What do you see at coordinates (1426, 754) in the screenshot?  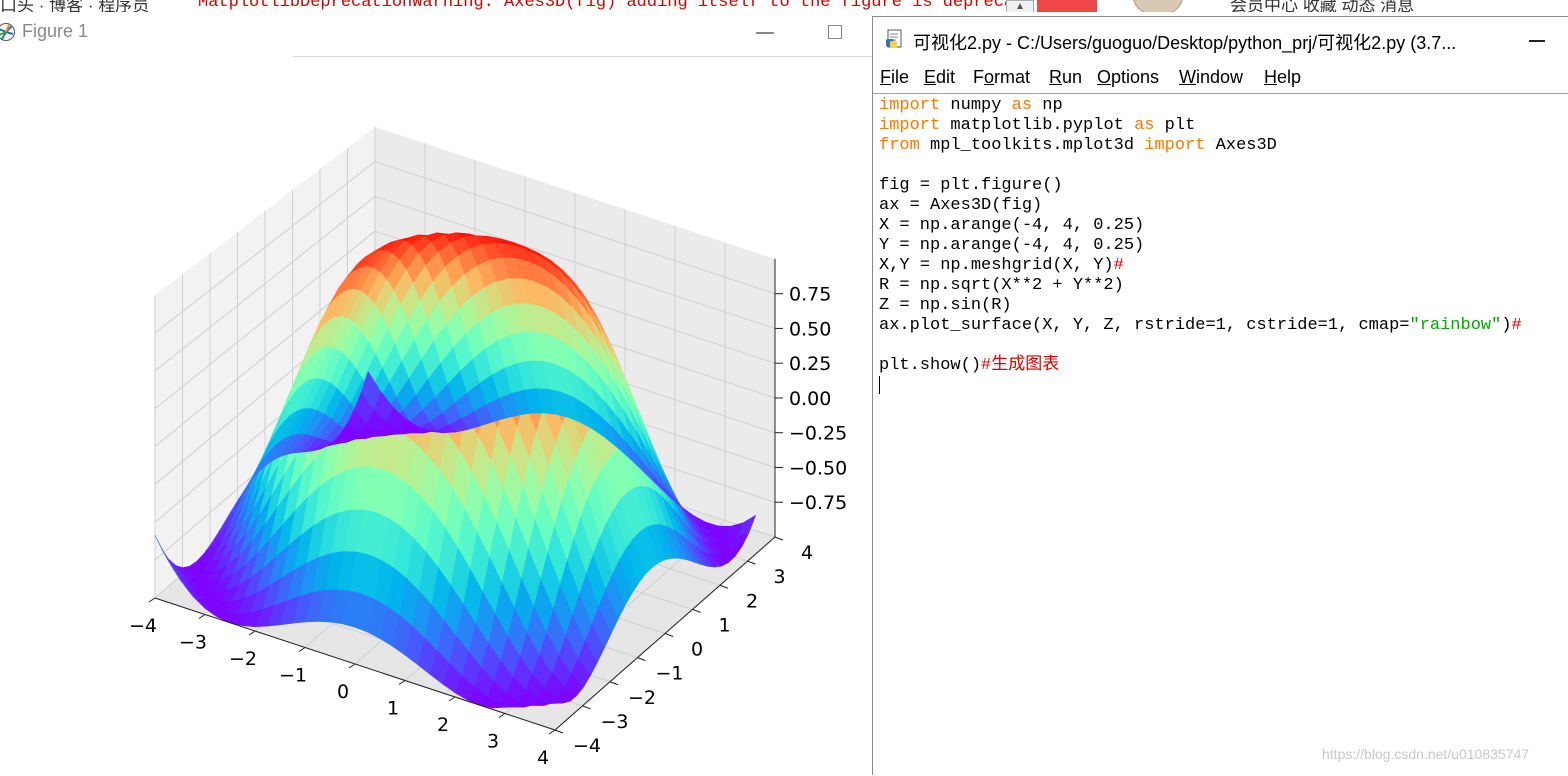 I see `watermark: https://blog.csdn.net/u010835747` at bounding box center [1426, 754].